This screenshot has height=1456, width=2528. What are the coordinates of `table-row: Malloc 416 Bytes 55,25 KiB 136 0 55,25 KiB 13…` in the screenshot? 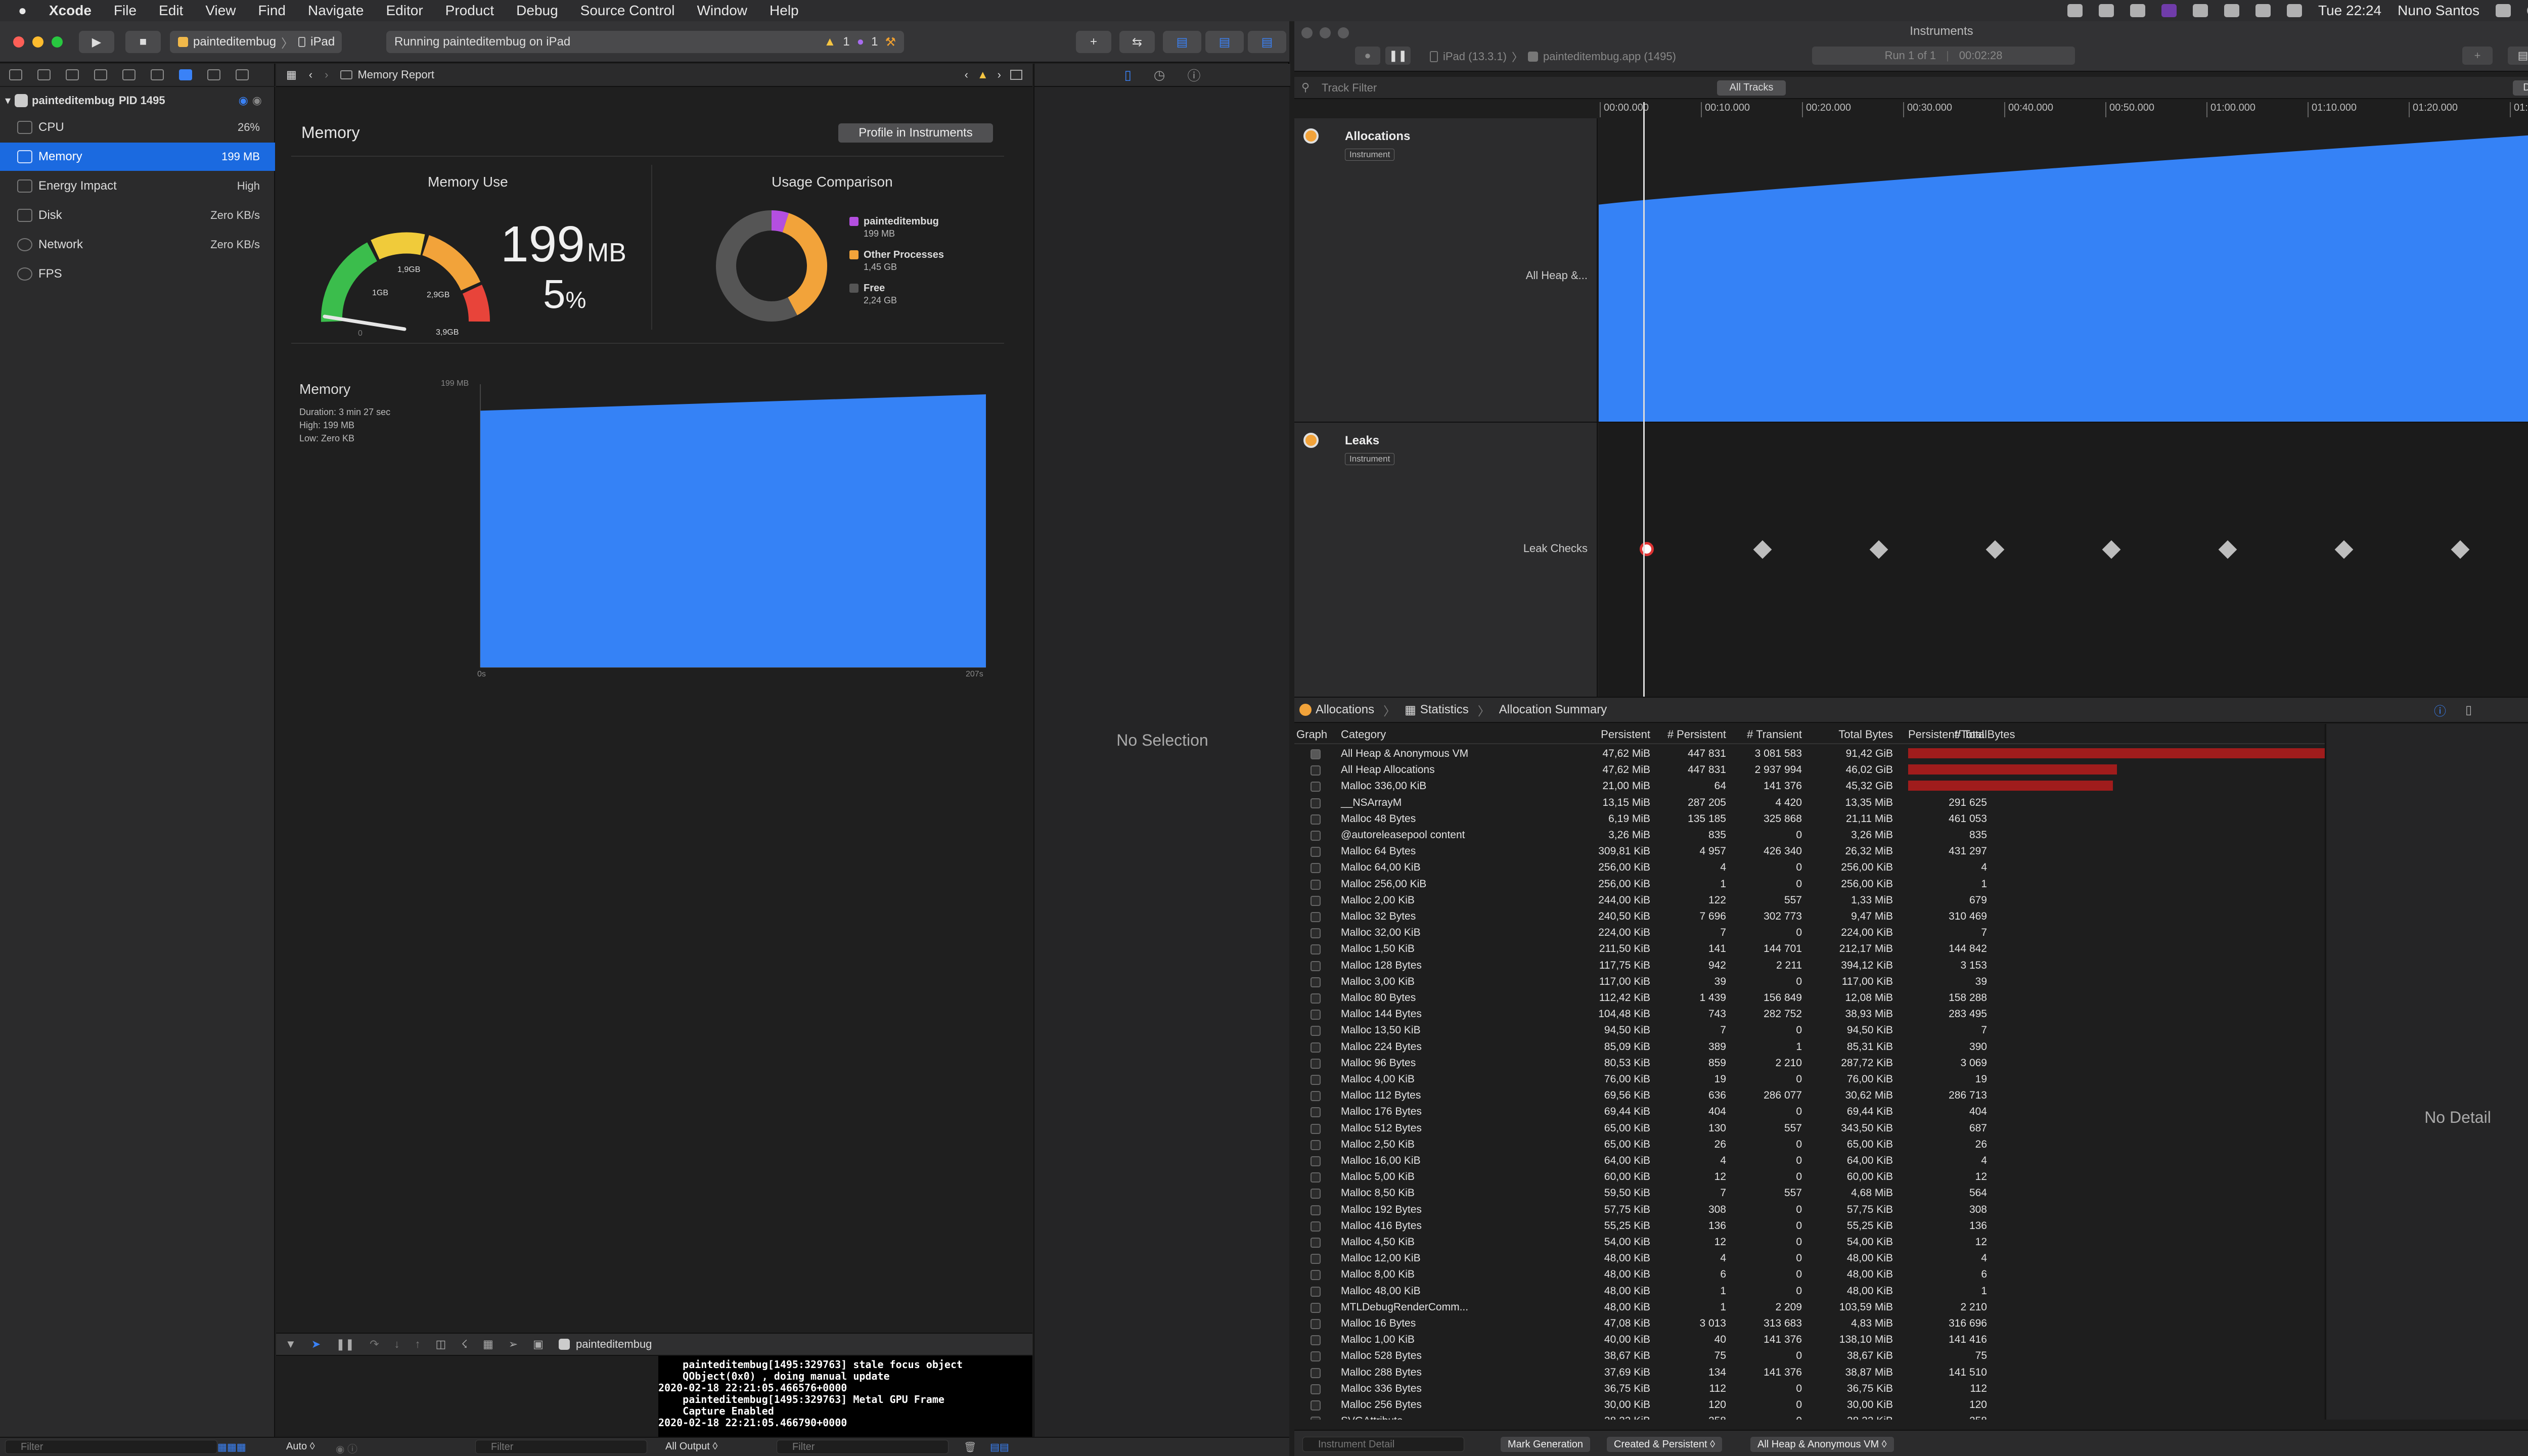 It's located at (1810, 1225).